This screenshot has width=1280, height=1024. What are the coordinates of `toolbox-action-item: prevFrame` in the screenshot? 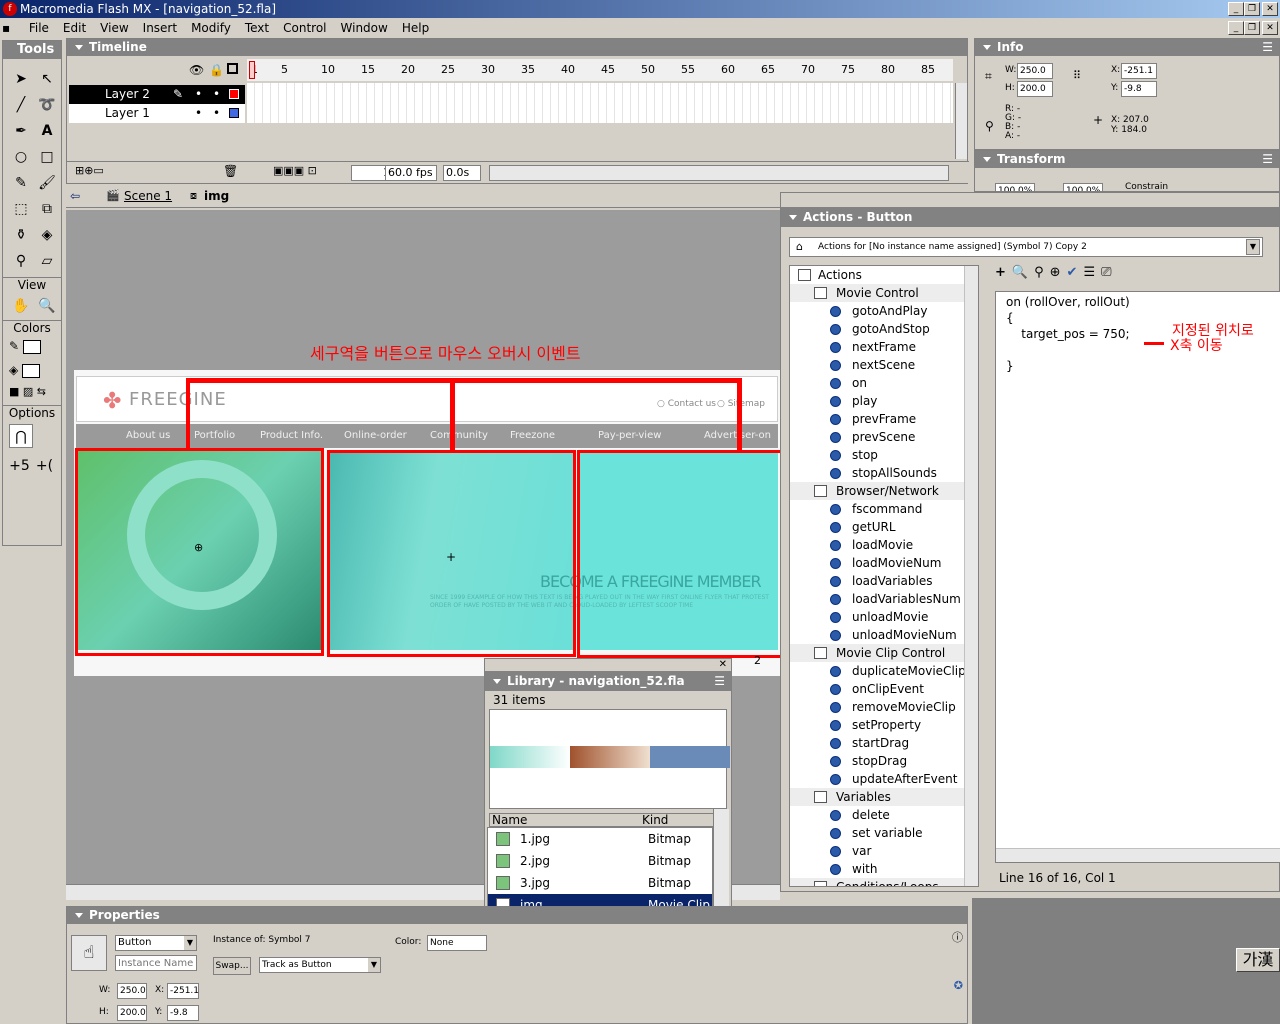 It's located at (884, 419).